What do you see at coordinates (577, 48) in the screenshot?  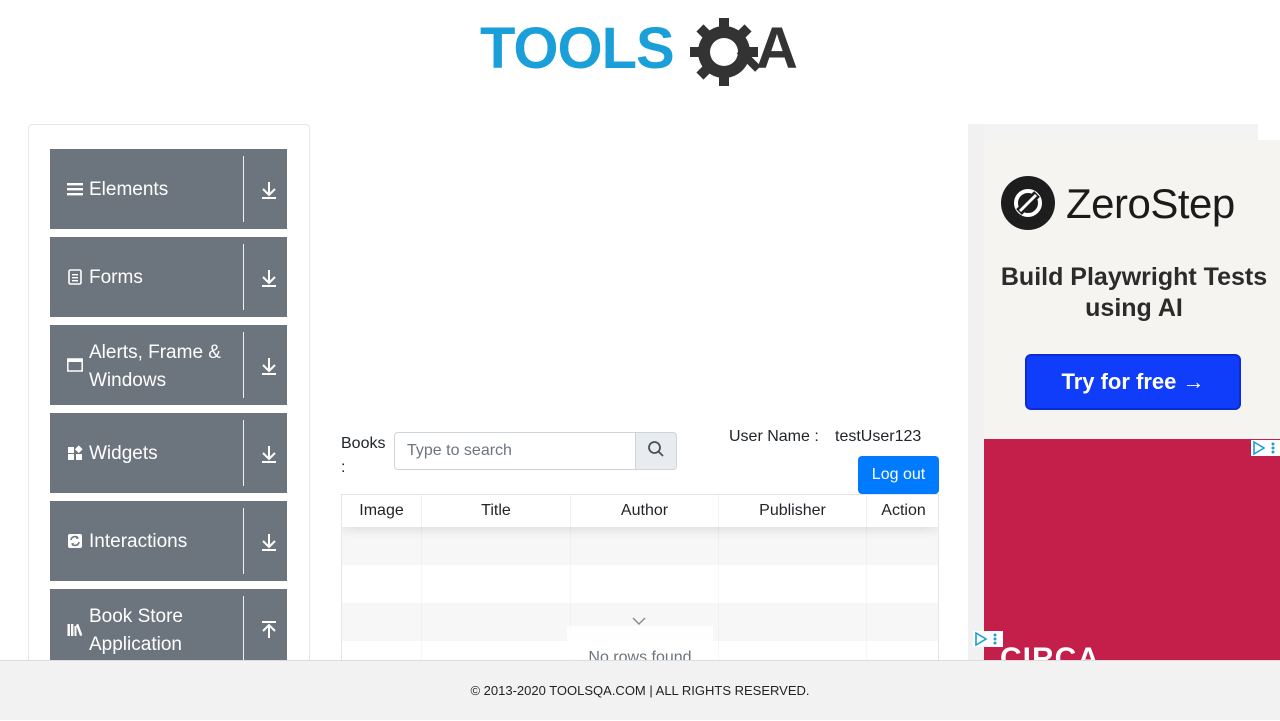 I see `logo-text-left: TOOLS` at bounding box center [577, 48].